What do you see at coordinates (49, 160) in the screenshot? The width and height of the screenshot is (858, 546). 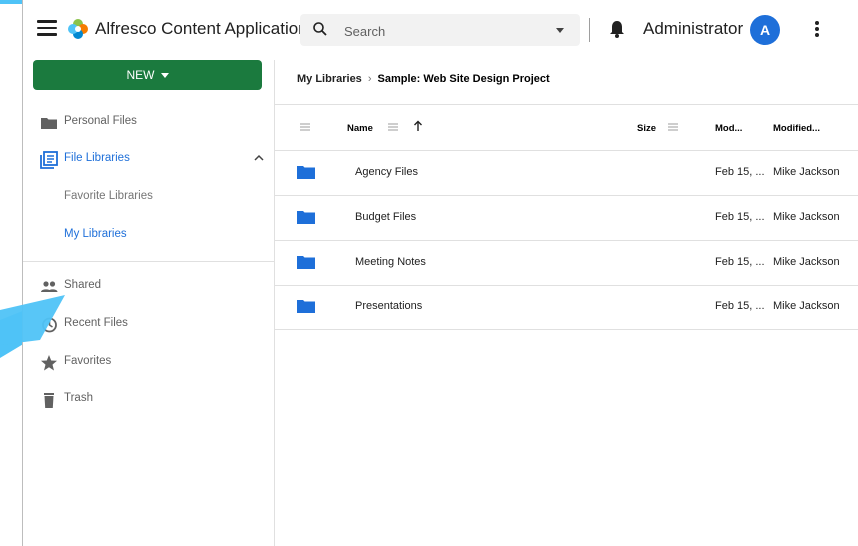 I see `library-icon` at bounding box center [49, 160].